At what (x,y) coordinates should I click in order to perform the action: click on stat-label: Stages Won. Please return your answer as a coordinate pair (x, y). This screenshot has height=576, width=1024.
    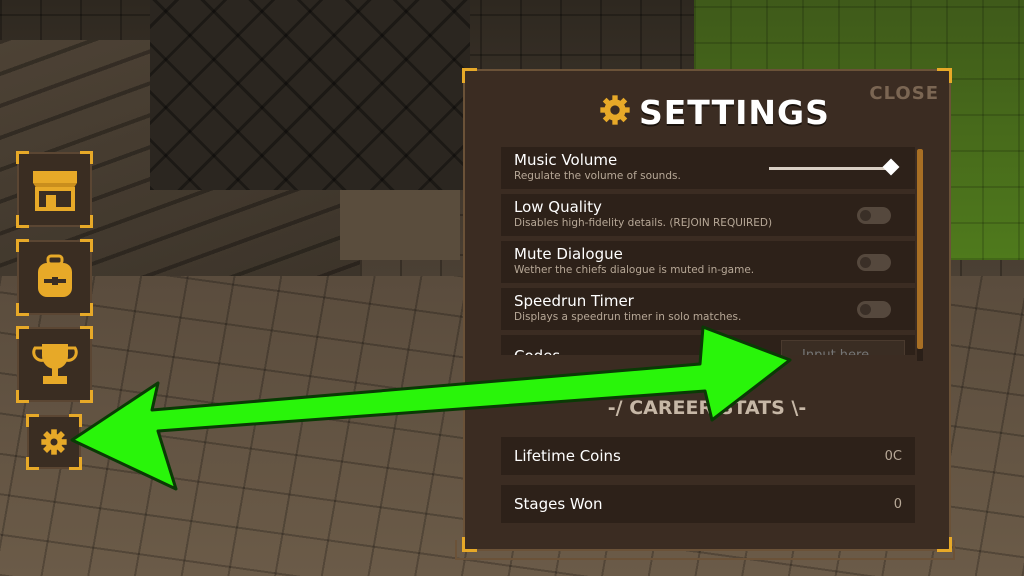
    Looking at the image, I should click on (558, 504).